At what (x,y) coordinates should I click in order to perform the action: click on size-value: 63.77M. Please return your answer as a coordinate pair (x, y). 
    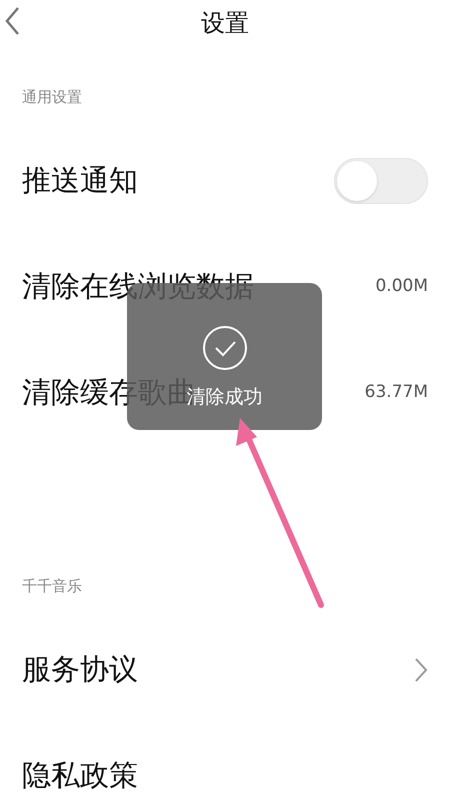
    Looking at the image, I should click on (396, 392).